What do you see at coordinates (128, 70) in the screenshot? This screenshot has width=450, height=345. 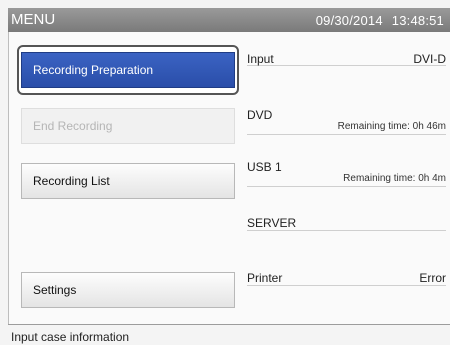 I see `recording-preparation-button: Recording Preparation` at bounding box center [128, 70].